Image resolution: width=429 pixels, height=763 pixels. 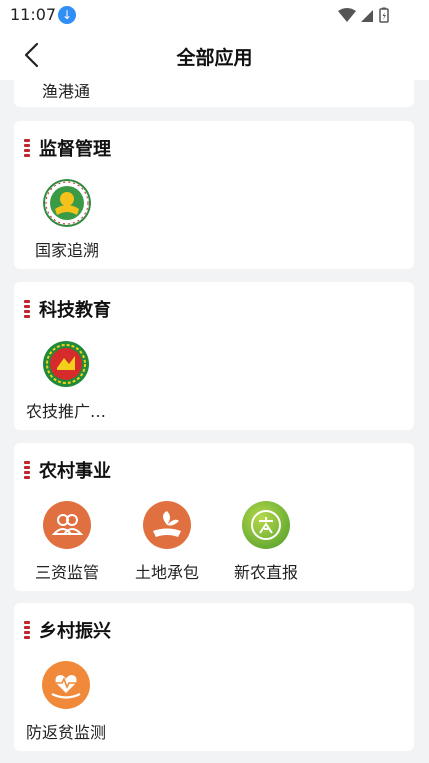 I want to click on section-title: 乡村振兴, so click(x=66, y=630).